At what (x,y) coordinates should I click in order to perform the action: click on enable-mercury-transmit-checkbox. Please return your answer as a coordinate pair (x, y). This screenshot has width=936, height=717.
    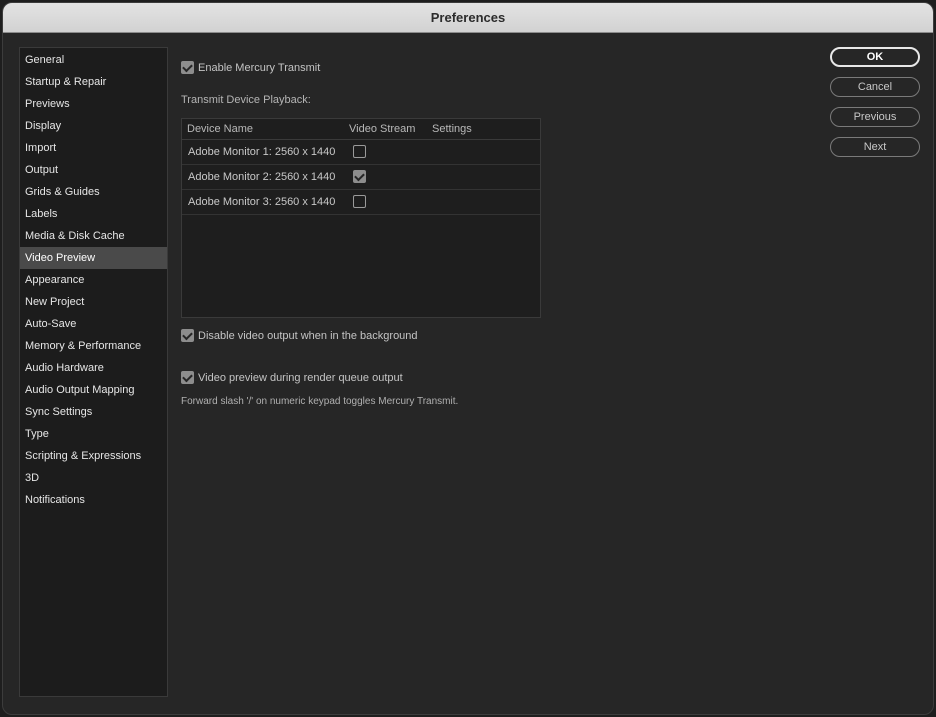
    Looking at the image, I should click on (187, 67).